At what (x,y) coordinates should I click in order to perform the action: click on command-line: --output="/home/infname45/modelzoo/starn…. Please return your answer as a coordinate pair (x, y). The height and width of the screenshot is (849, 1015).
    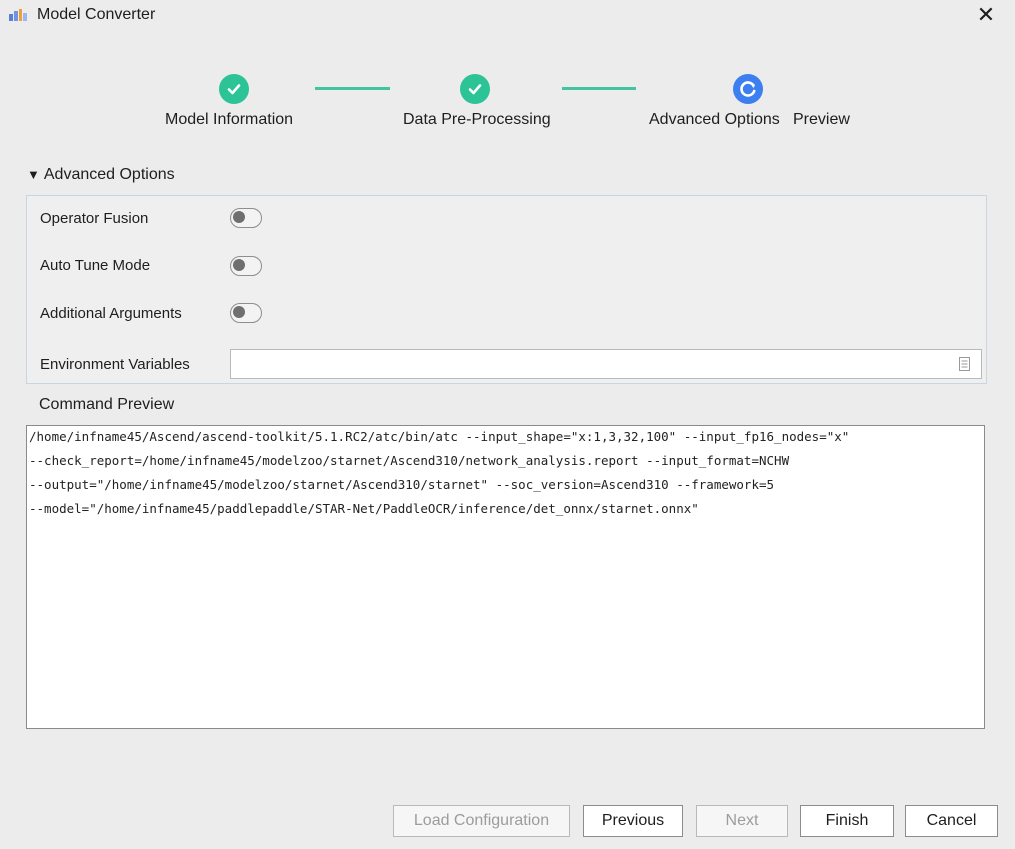
    Looking at the image, I should click on (402, 484).